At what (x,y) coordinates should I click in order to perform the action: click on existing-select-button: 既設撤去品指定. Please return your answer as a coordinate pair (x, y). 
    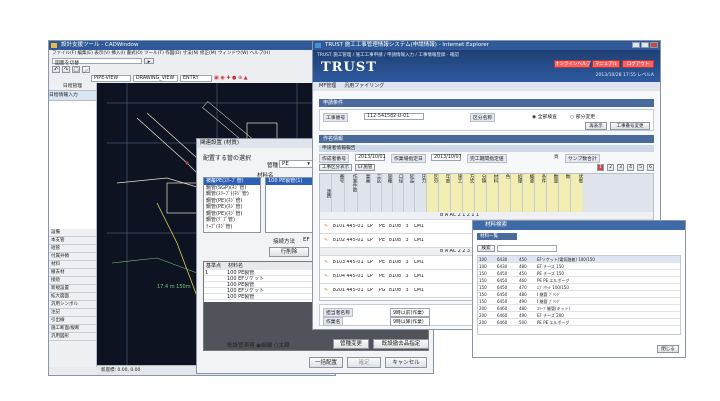
    Looking at the image, I should click on (401, 344).